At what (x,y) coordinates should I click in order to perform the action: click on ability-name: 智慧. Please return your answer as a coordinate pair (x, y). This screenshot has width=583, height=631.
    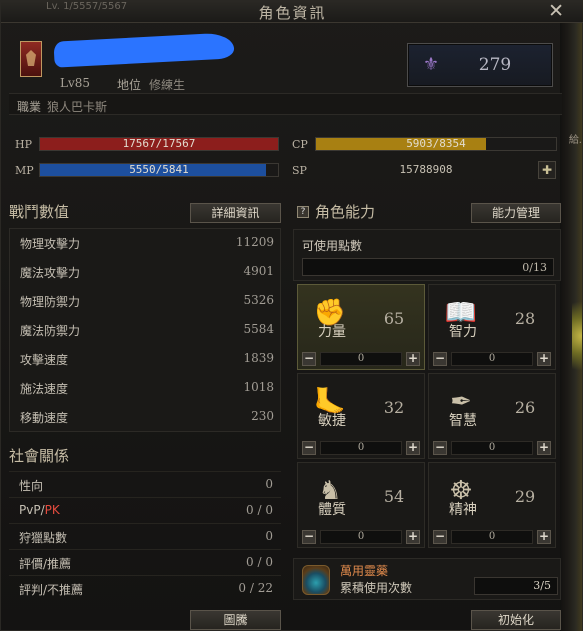
    Looking at the image, I should click on (463, 421).